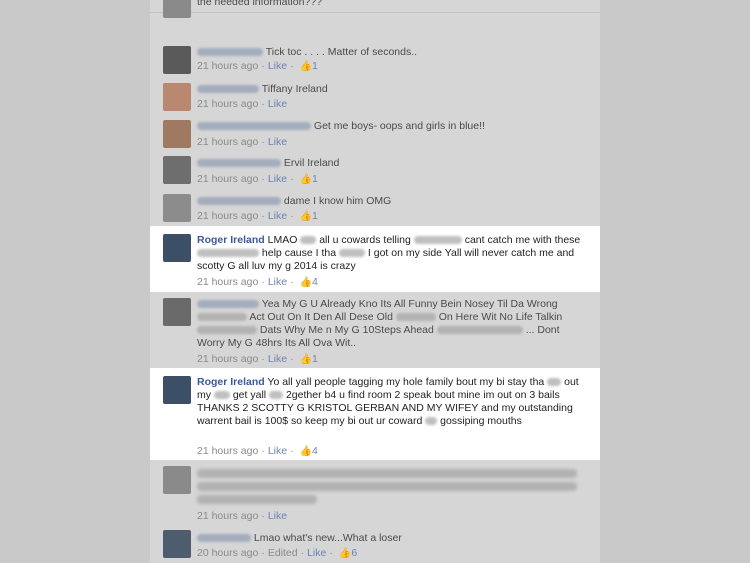 Image resolution: width=750 pixels, height=563 pixels. What do you see at coordinates (393, 89) in the screenshot?
I see `comment-body: Tiffany Ireland` at bounding box center [393, 89].